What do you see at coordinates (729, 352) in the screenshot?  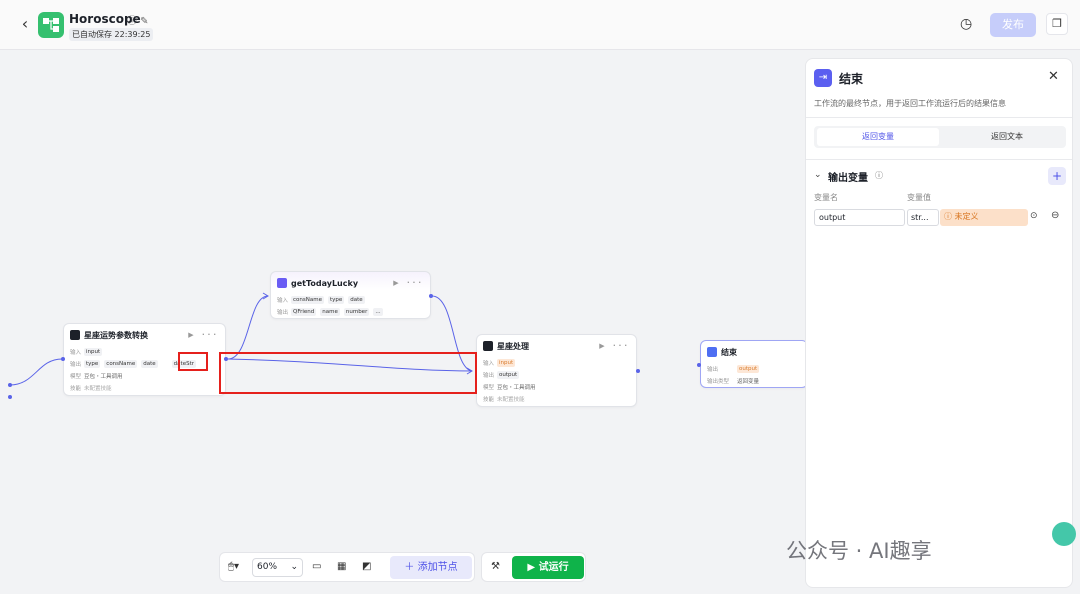 I see `node-end-title: 结束` at bounding box center [729, 352].